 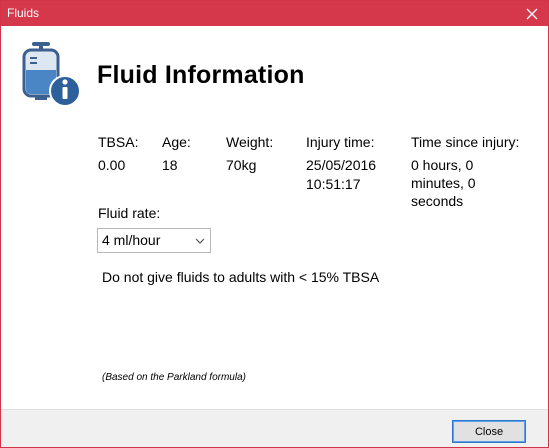 I want to click on chevron-down-icon, so click(x=200, y=241).